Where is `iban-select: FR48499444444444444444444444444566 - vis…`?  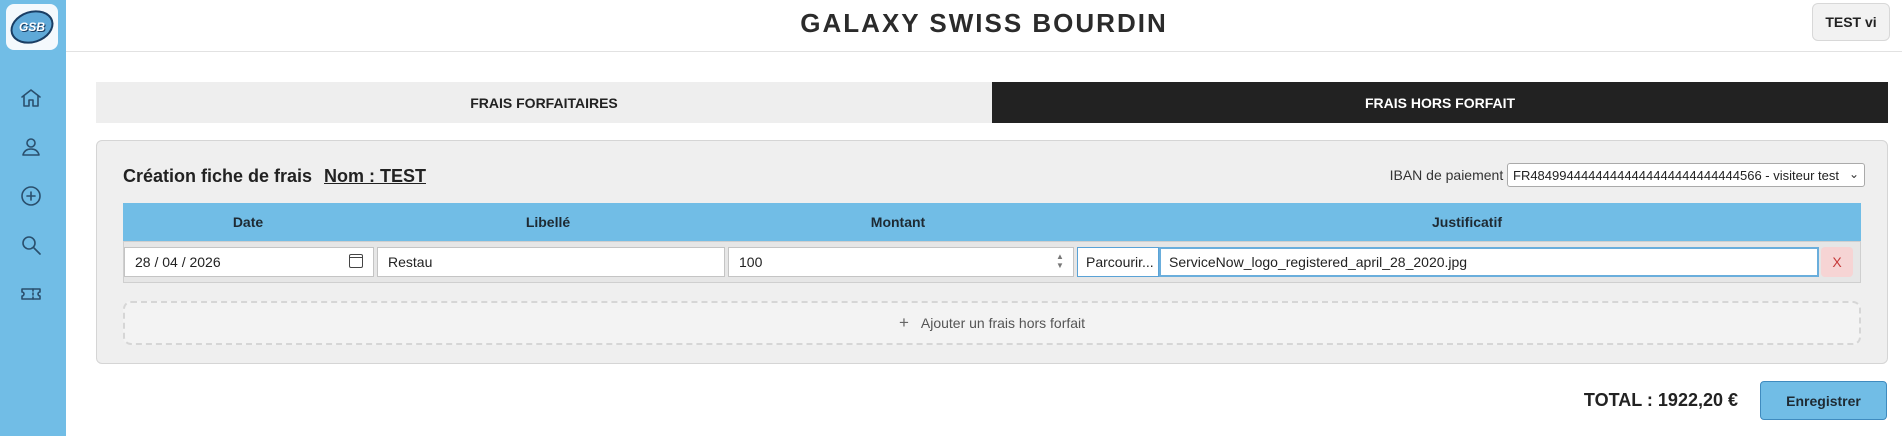
iban-select: FR48499444444444444444444444444566 - vis… is located at coordinates (1686, 175).